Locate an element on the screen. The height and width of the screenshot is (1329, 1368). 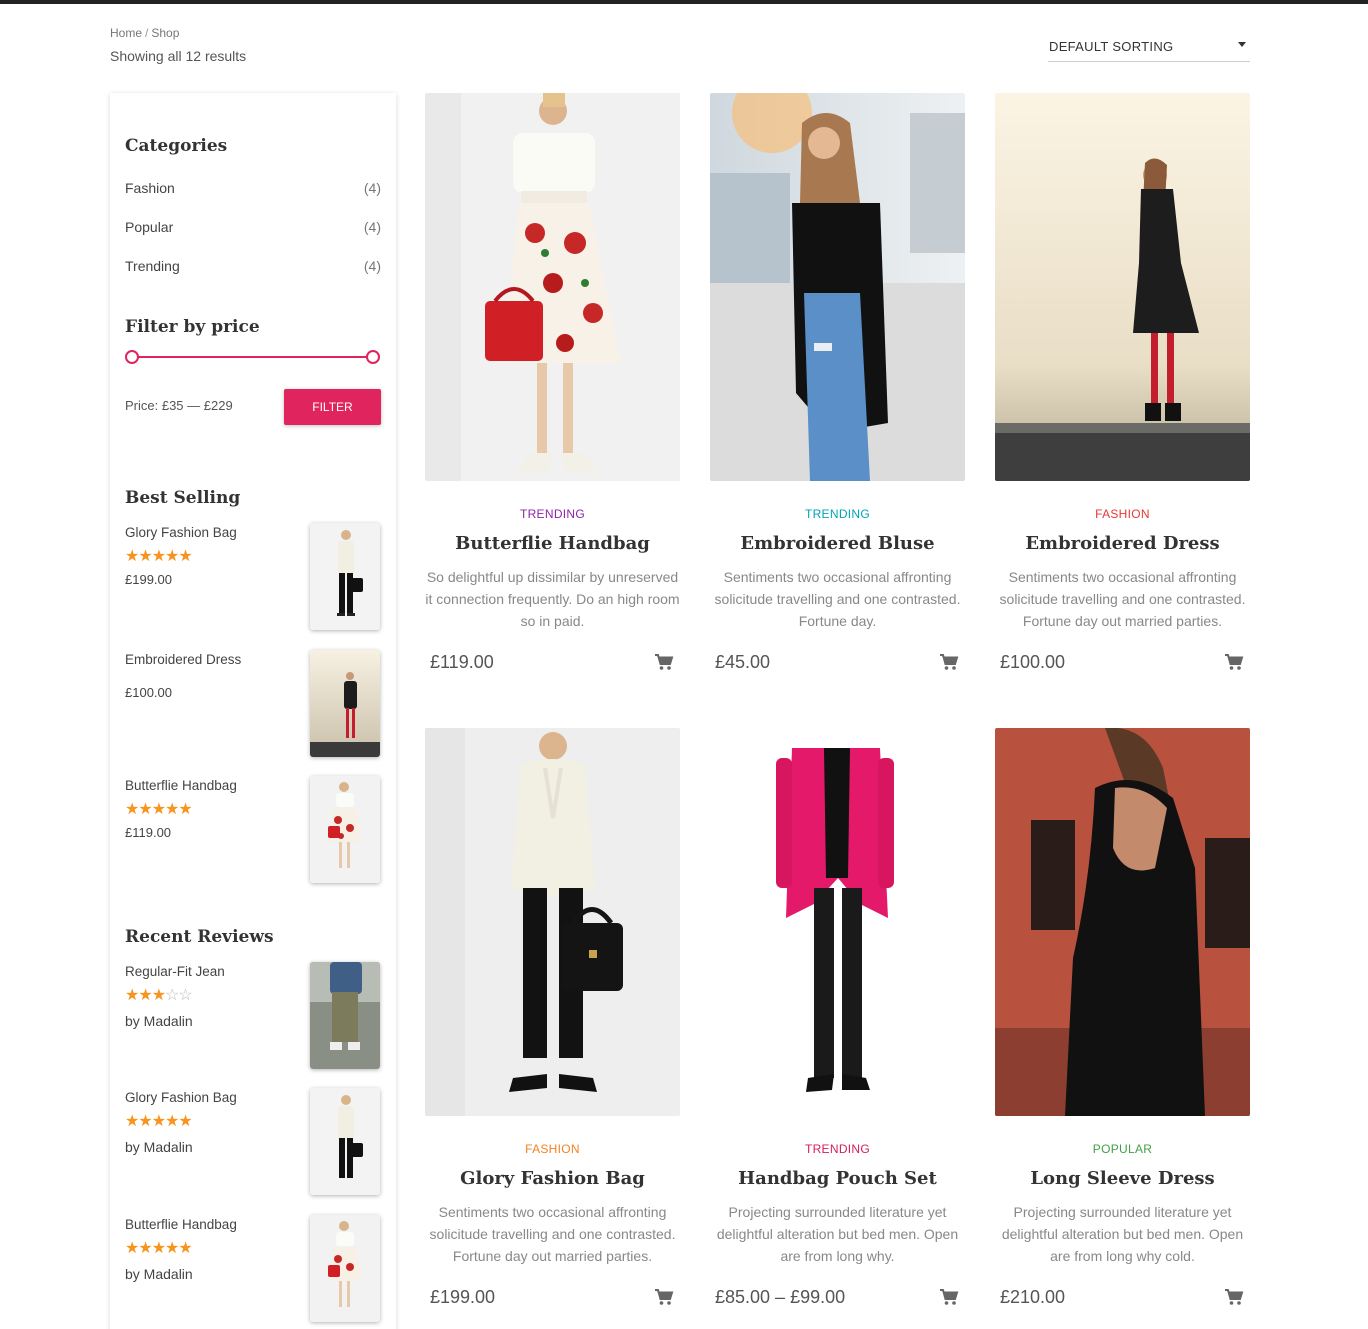
filter-by-price-title: Filter by price is located at coordinates (192, 327).